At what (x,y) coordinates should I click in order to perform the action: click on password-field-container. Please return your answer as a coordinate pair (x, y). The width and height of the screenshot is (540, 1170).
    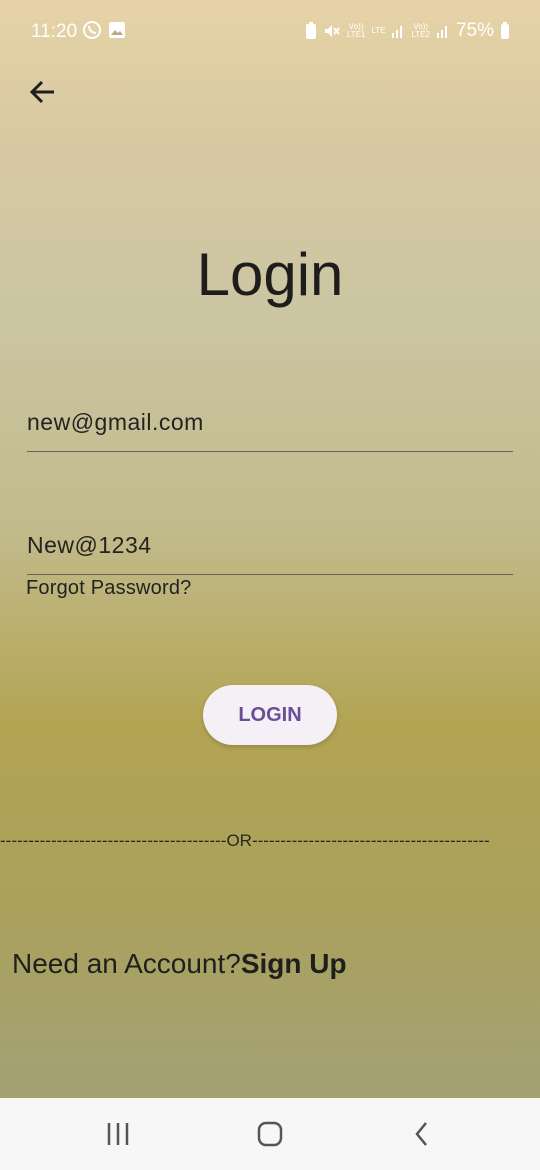
    Looking at the image, I should click on (270, 545).